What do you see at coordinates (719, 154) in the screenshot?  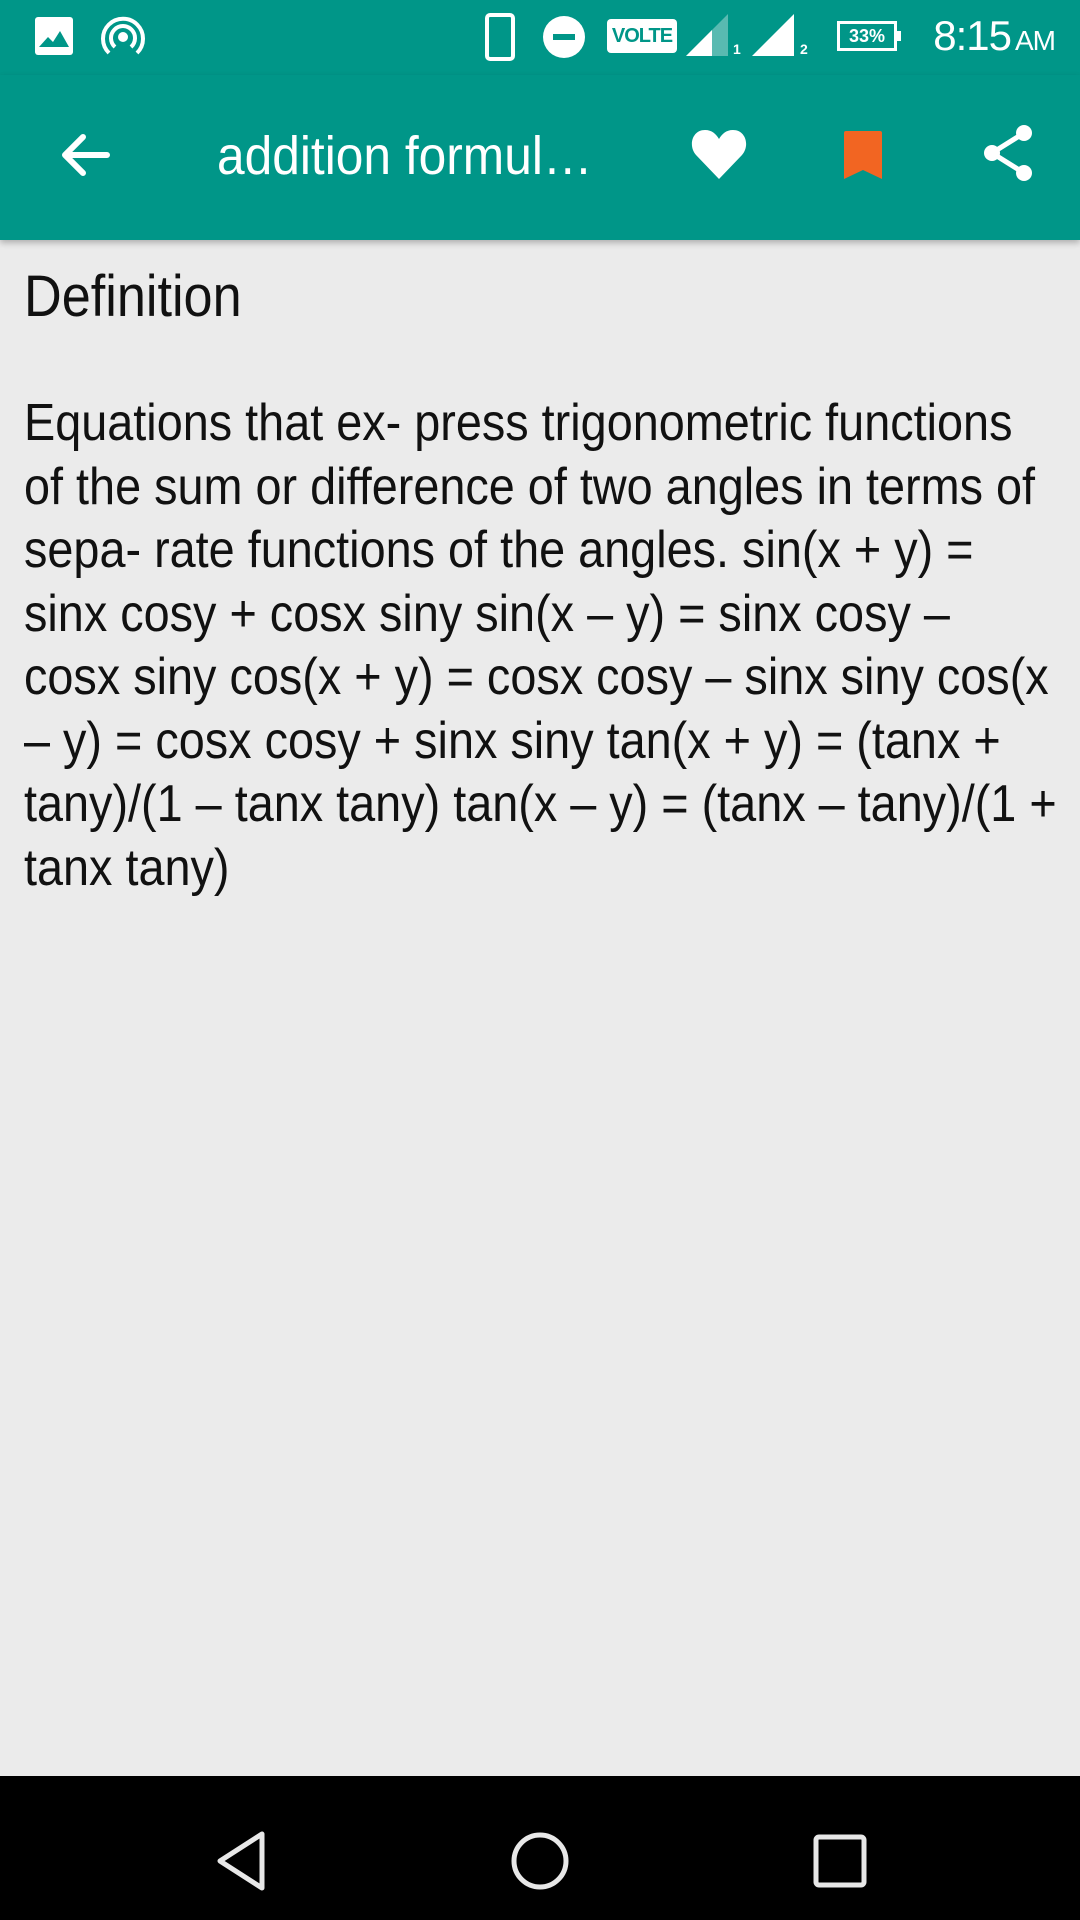 I see `favorite-heart-icon` at bounding box center [719, 154].